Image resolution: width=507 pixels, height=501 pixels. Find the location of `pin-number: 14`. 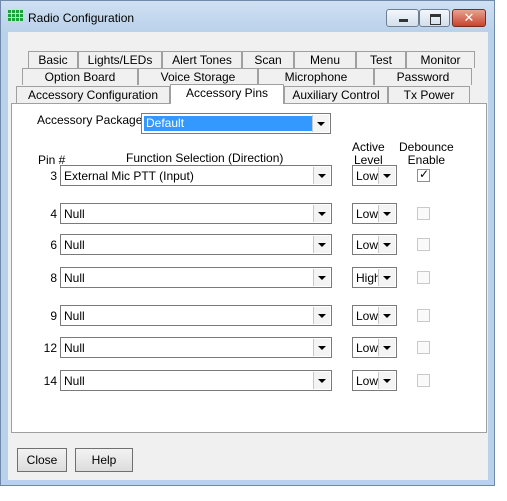

pin-number: 14 is located at coordinates (50, 381).